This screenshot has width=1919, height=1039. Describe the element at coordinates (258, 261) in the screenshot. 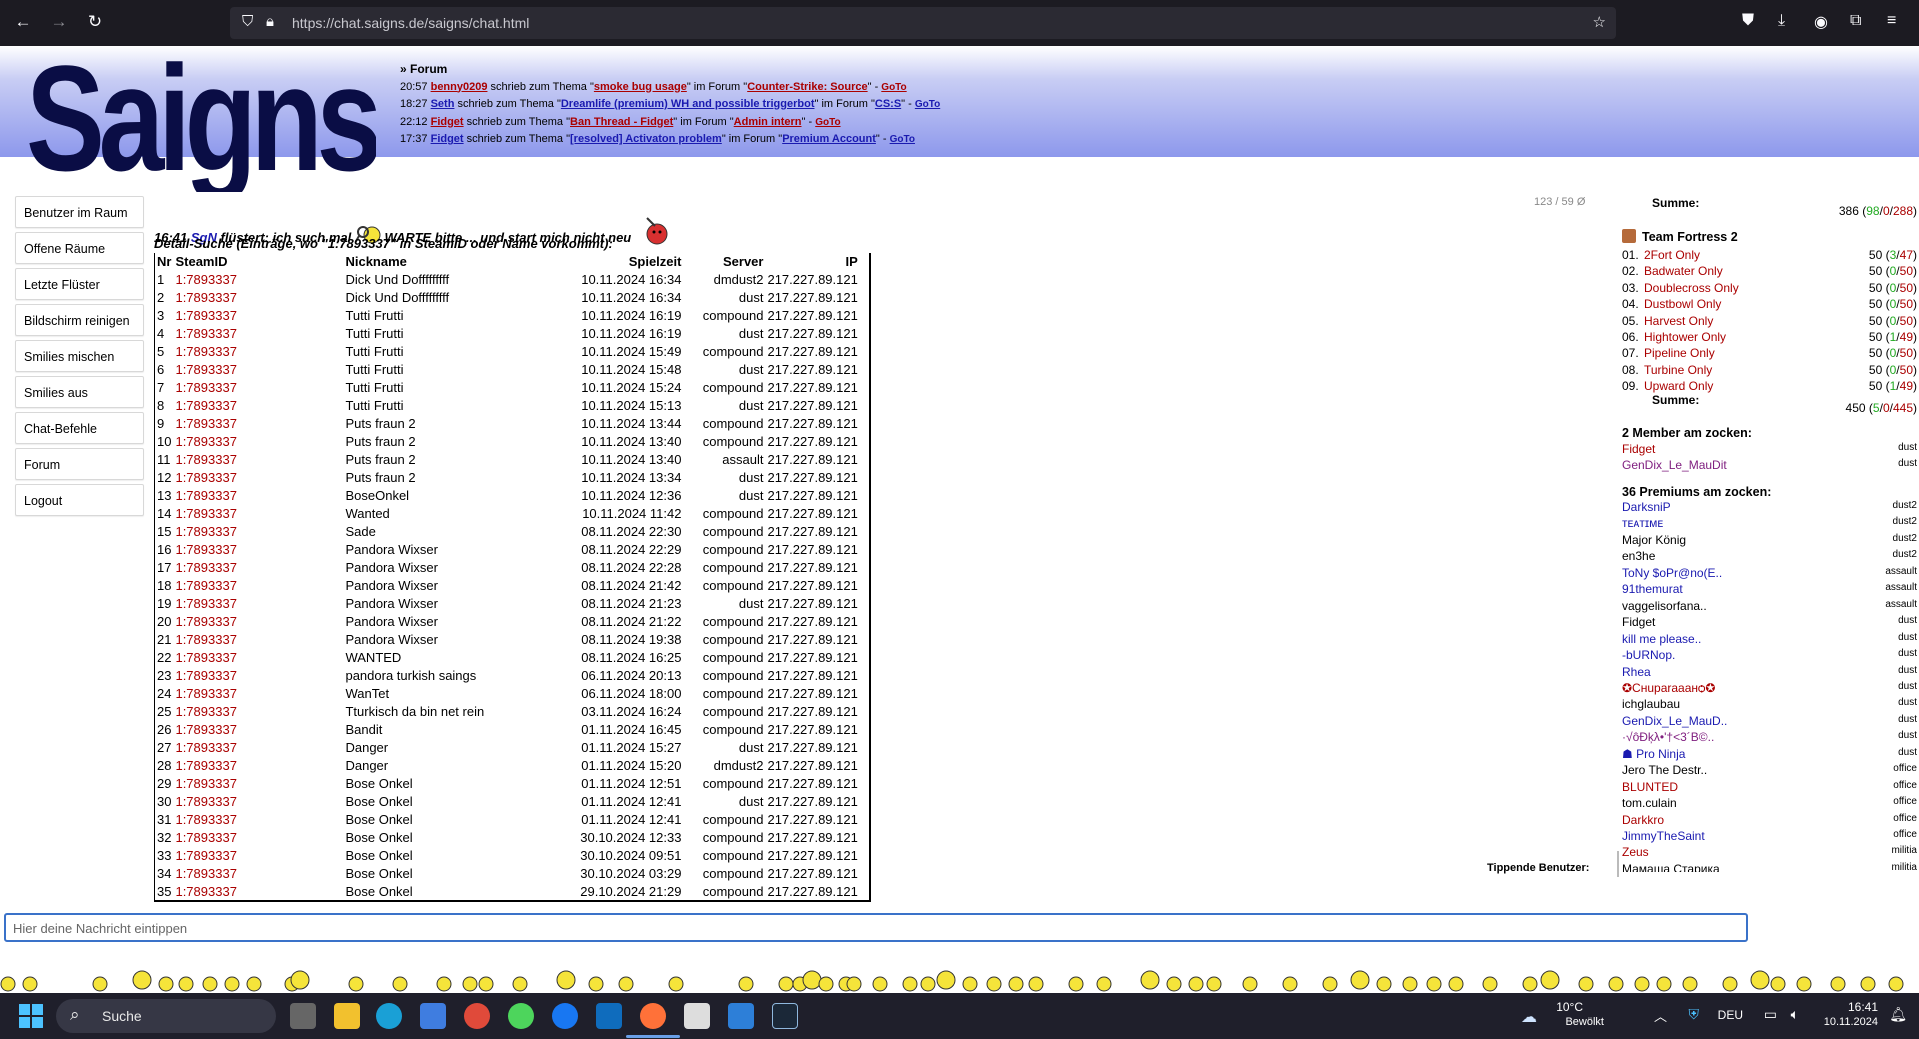

I see `table-header: SteamID` at that location.